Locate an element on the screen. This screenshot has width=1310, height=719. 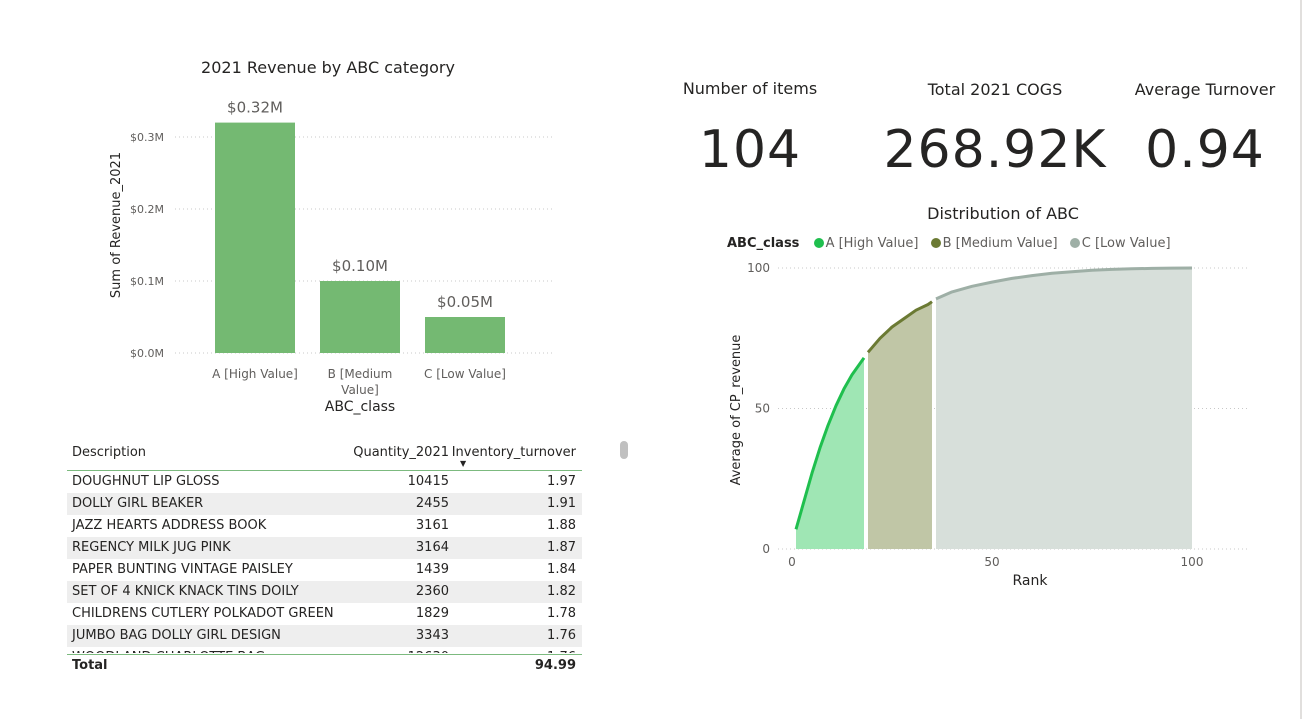
cell-quantity: 10415 is located at coordinates (428, 481).